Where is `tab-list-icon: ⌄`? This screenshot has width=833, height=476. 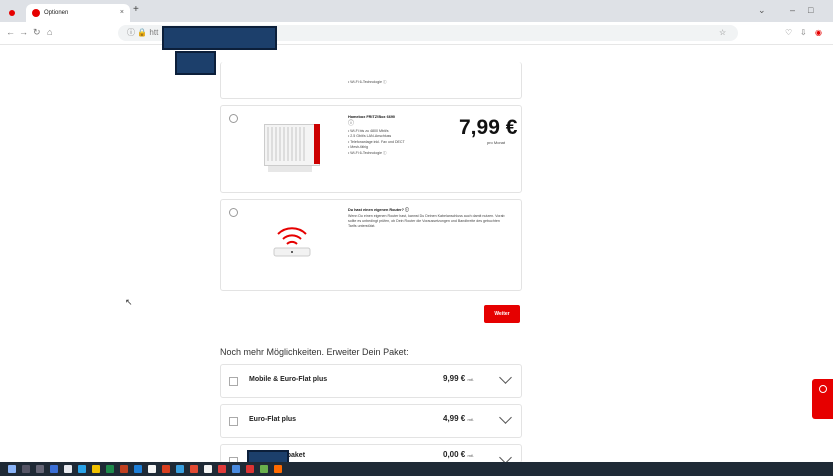 tab-list-icon: ⌄ is located at coordinates (762, 10).